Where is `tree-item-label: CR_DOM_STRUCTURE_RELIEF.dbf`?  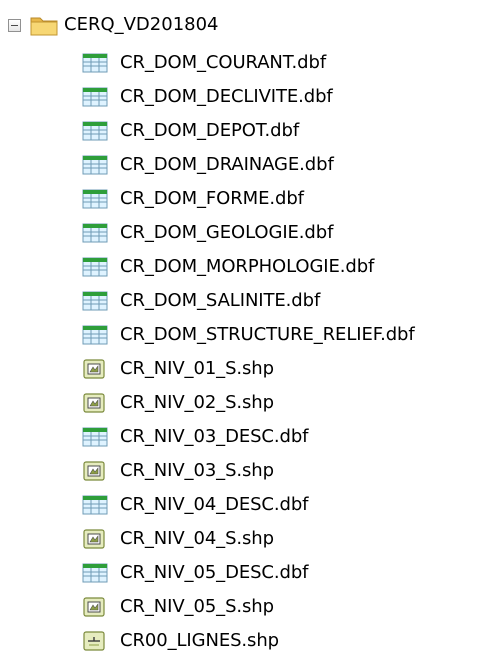 tree-item-label: CR_DOM_STRUCTURE_RELIEF.dbf is located at coordinates (267, 334).